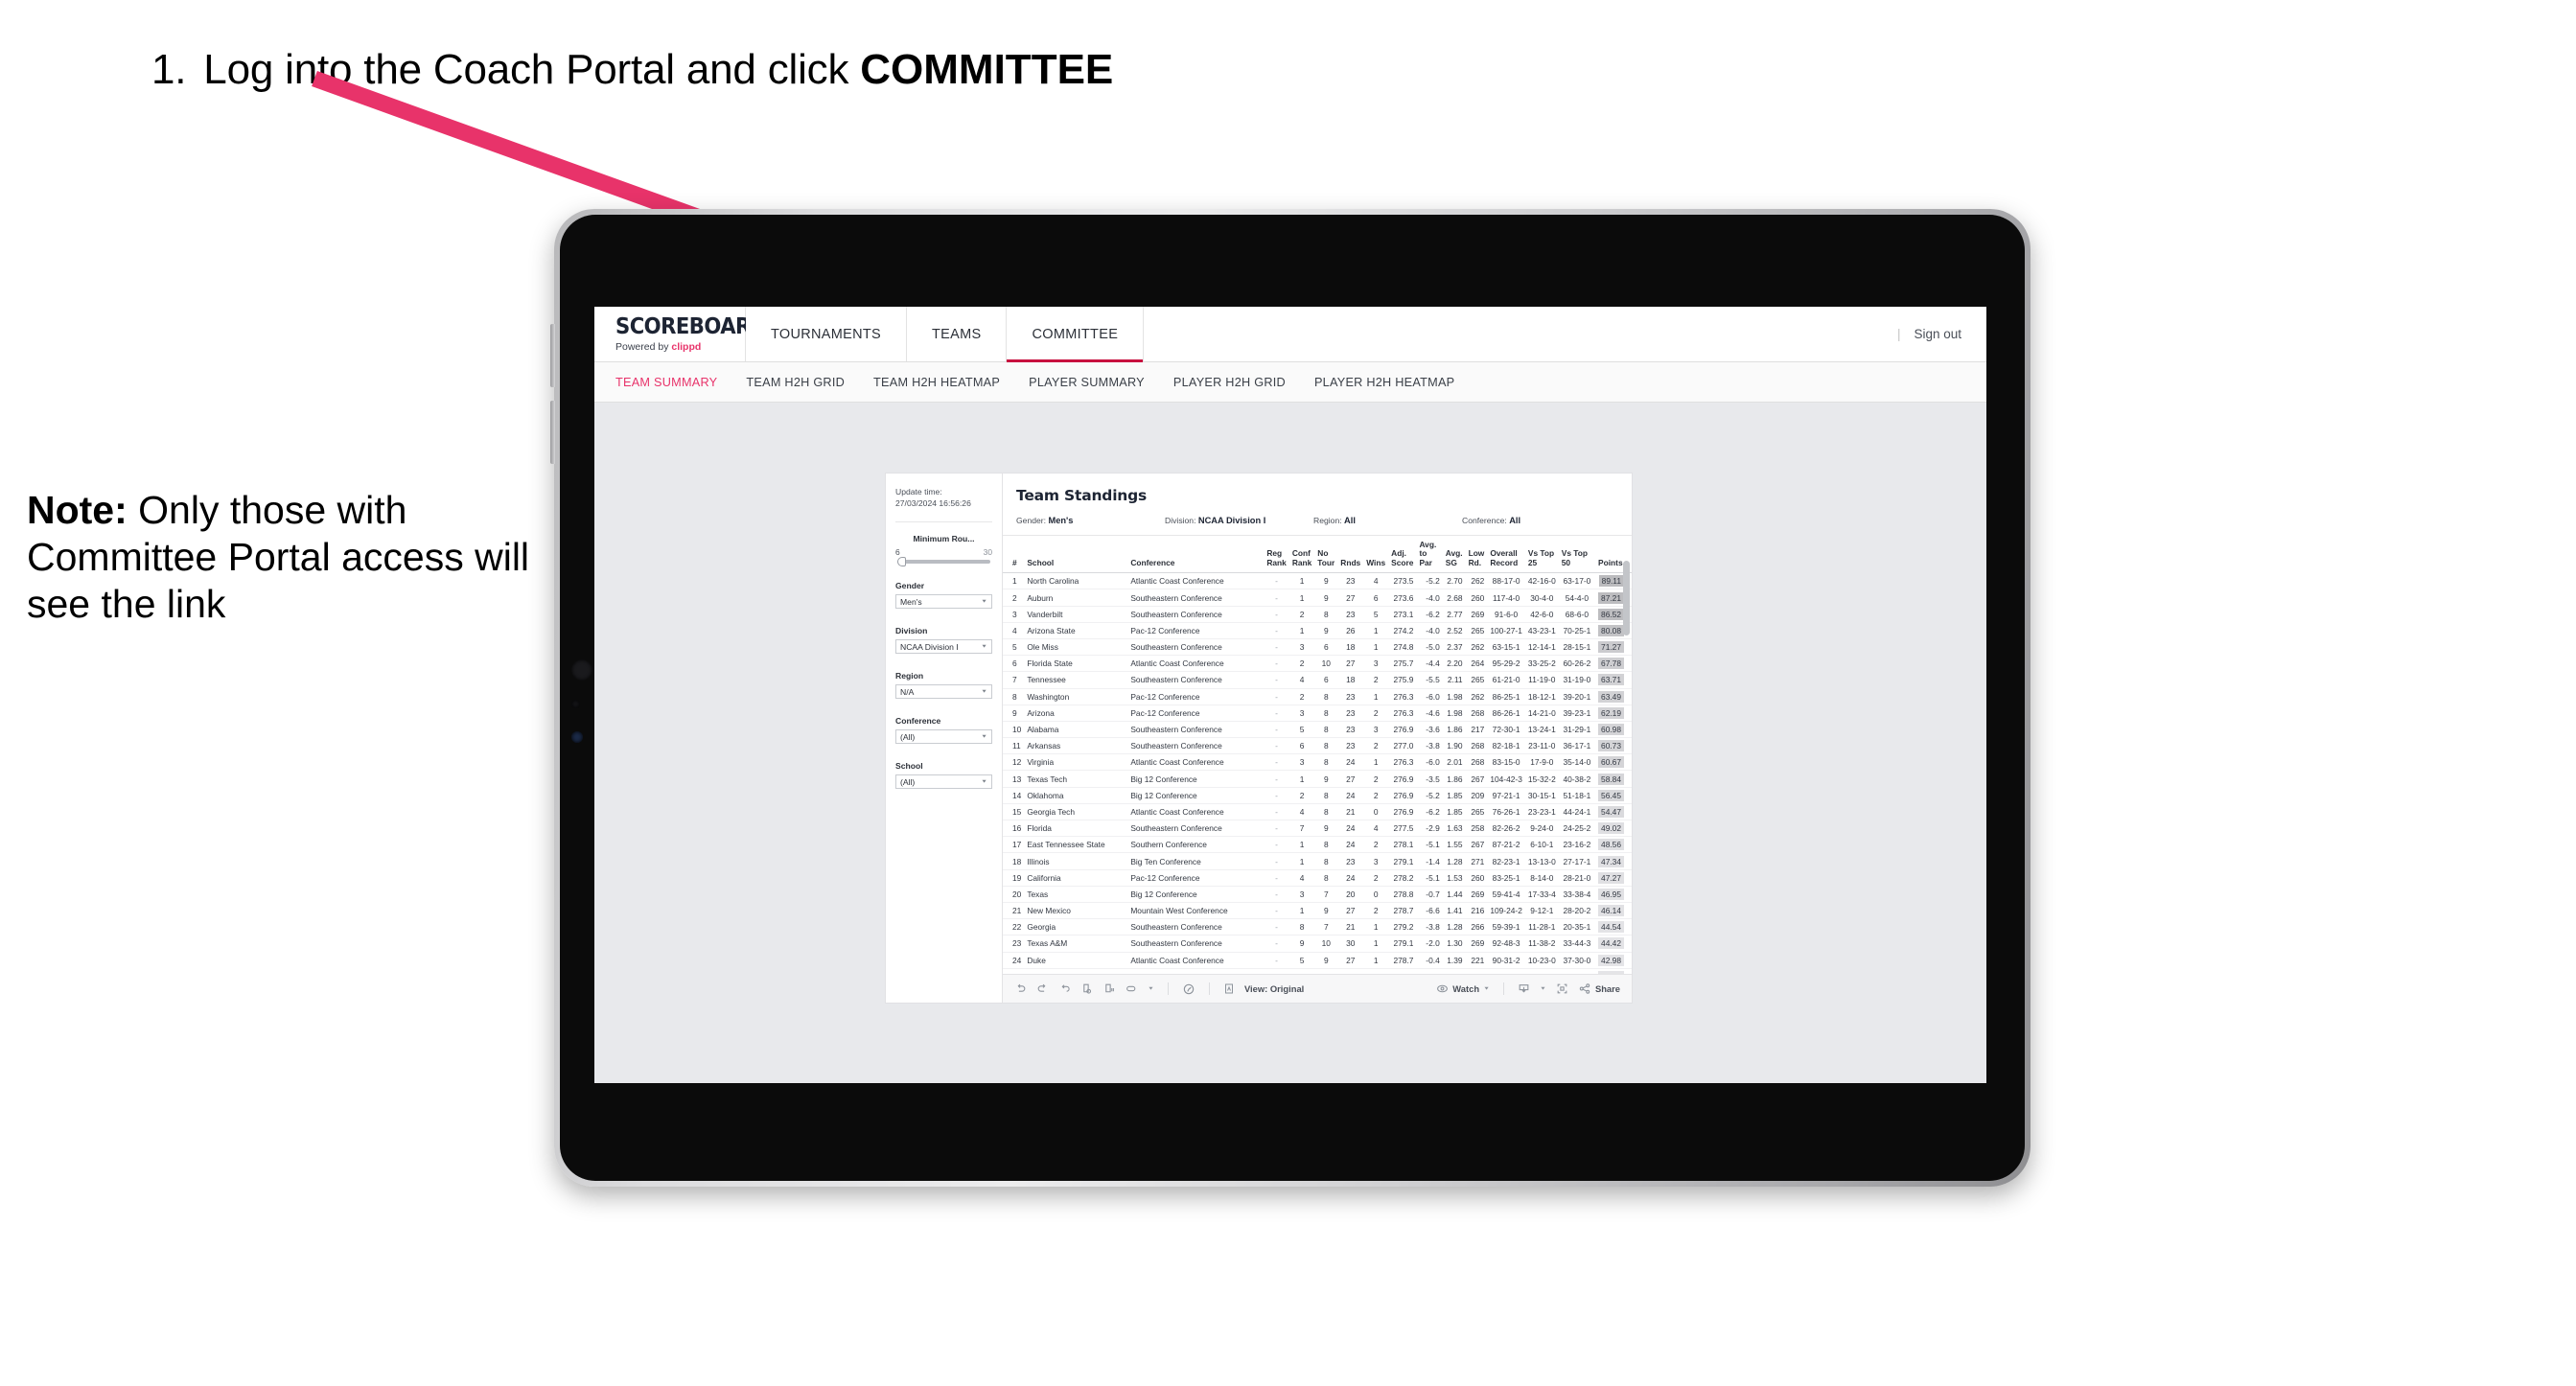  Describe the element at coordinates (1014, 779) in the screenshot. I see `cell-: 13` at that location.